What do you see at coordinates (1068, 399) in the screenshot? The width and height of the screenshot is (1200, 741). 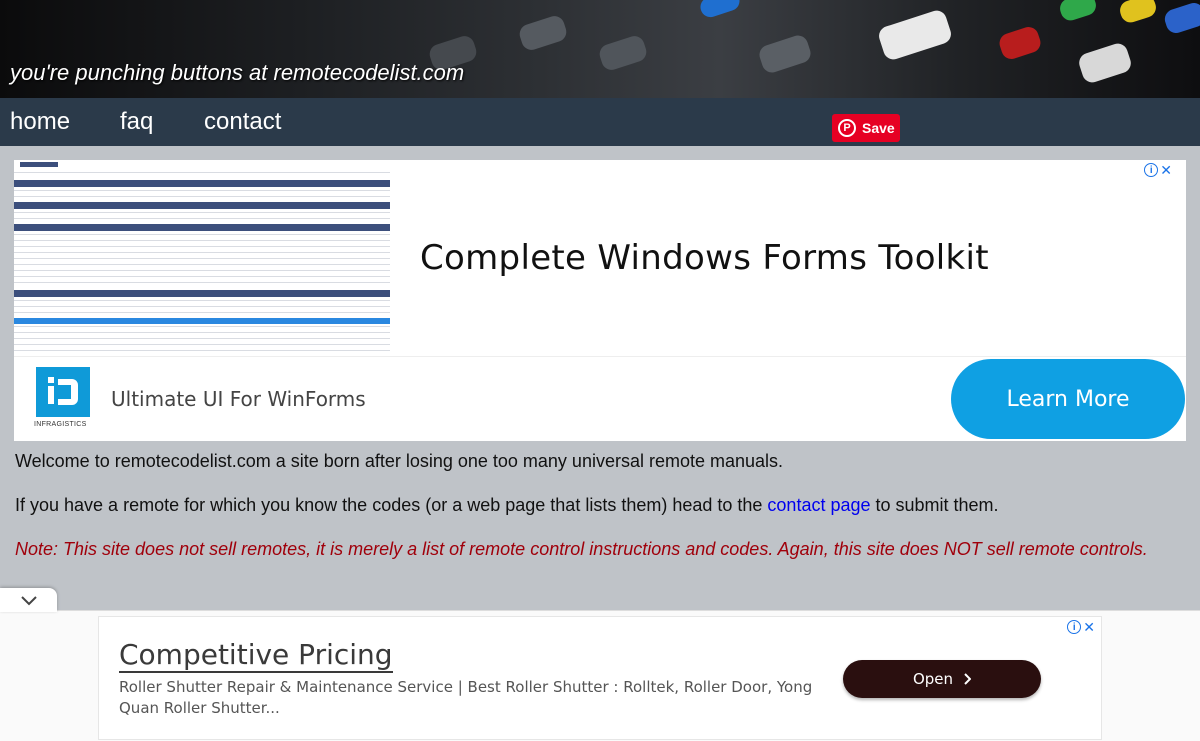 I see `learn-more-button: Learn More` at bounding box center [1068, 399].